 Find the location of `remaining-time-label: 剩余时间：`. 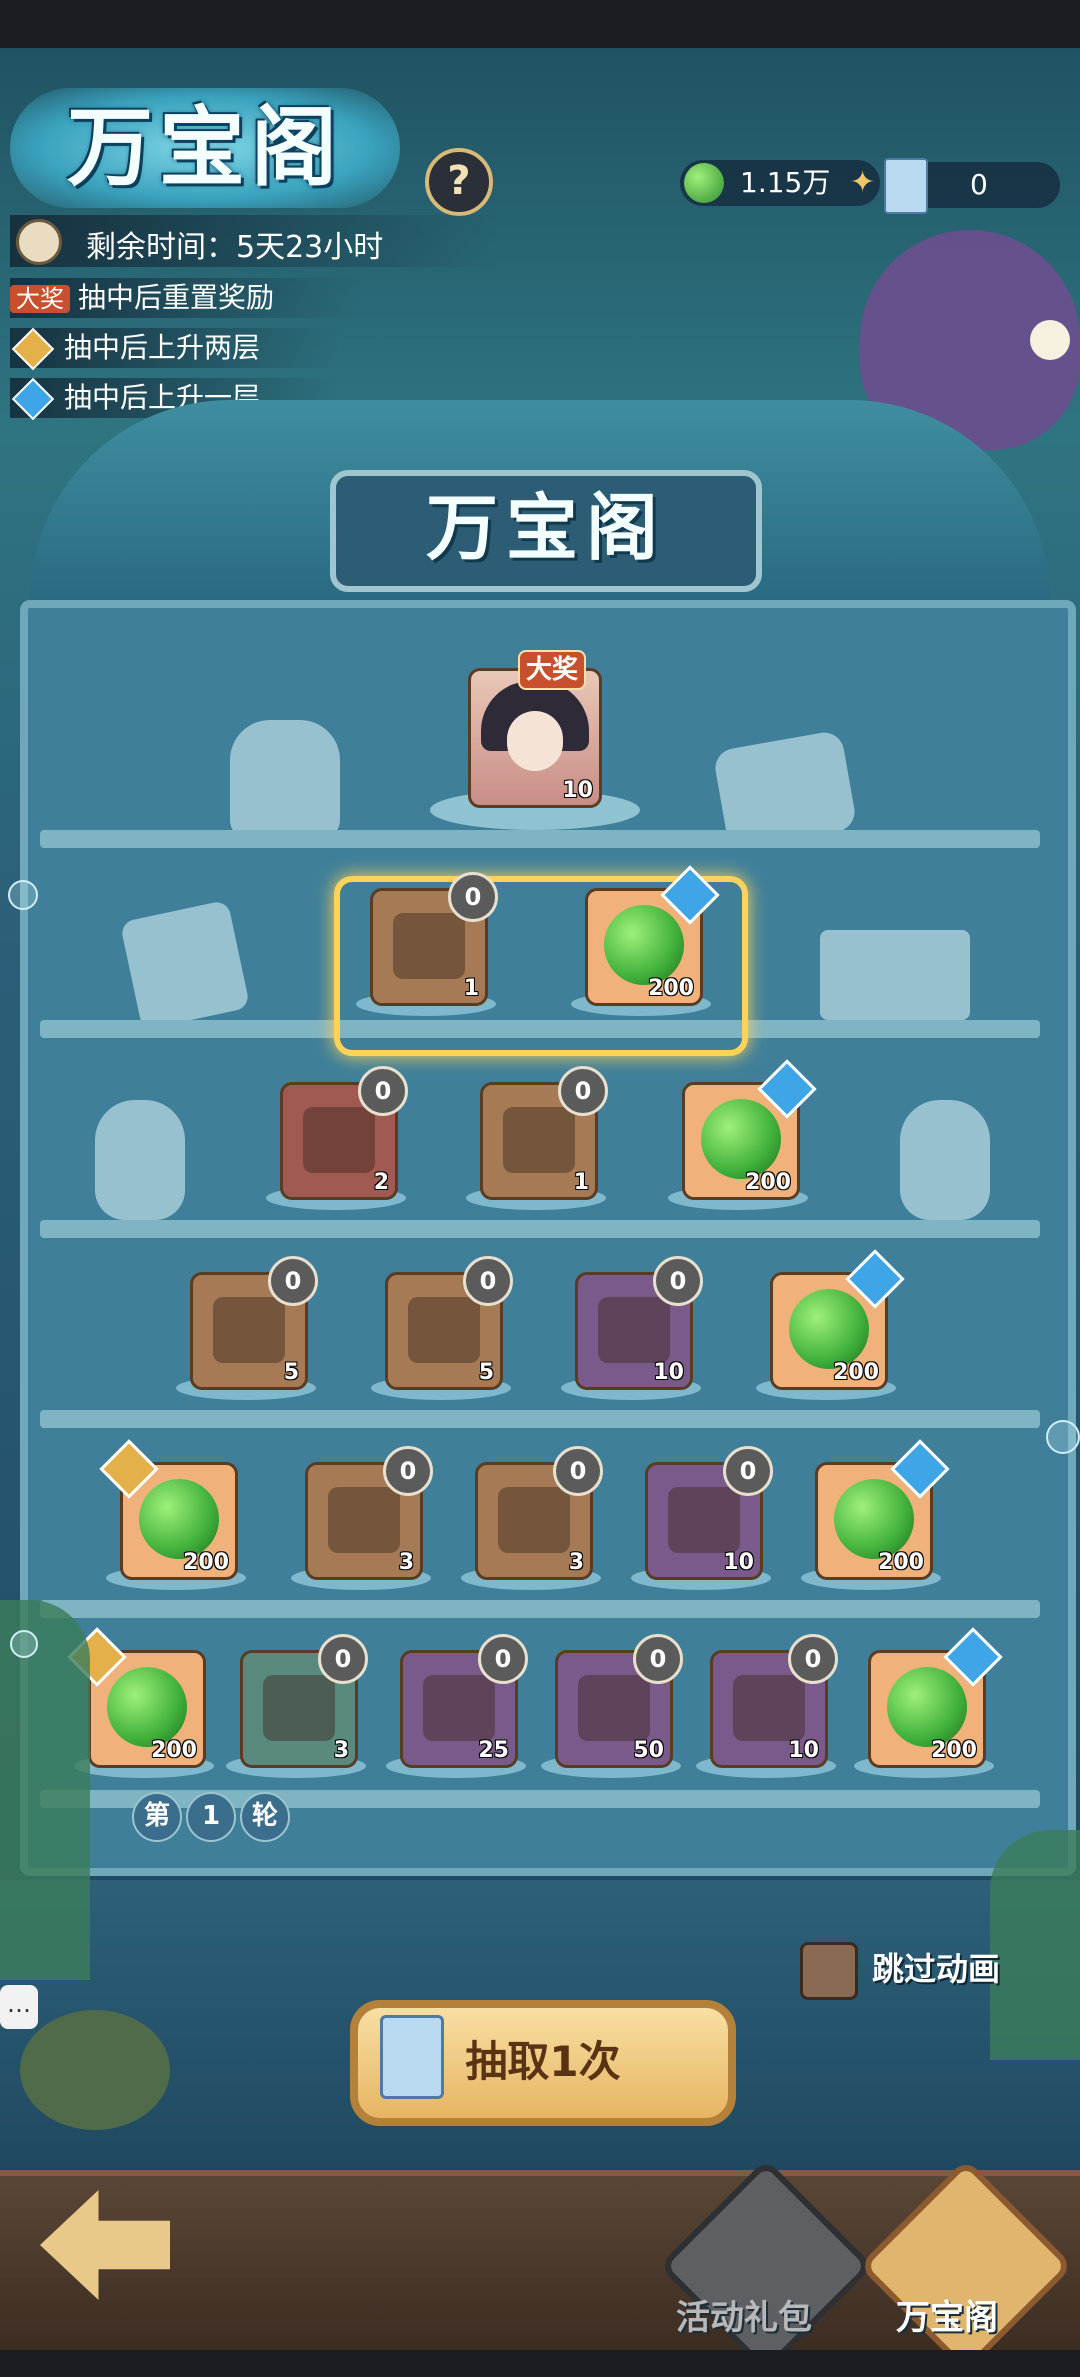

remaining-time-label: 剩余时间： is located at coordinates (161, 247).